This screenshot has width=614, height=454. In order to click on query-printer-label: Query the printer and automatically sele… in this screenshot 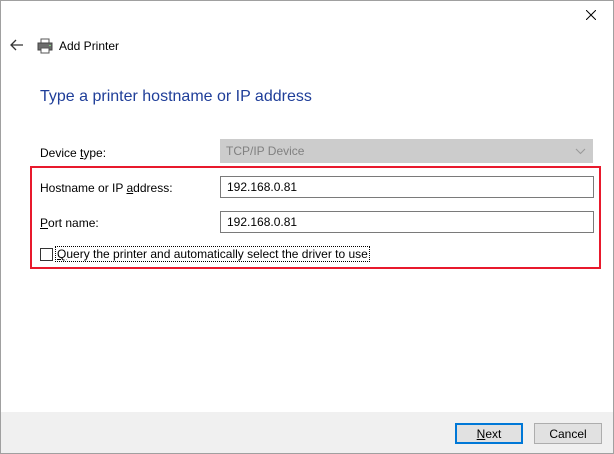, I will do `click(212, 254)`.